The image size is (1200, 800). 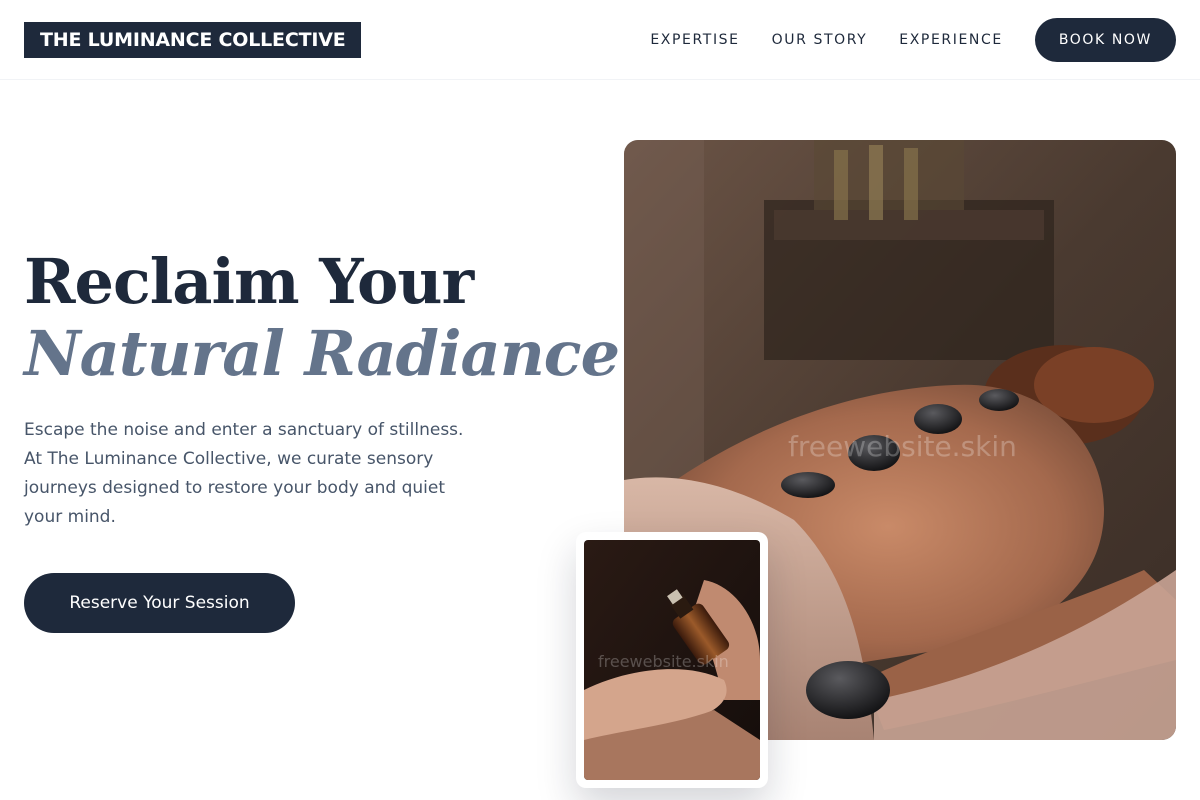 What do you see at coordinates (193, 40) in the screenshot?
I see `brand-logo: THE LUMINANCE COLLECTIVE` at bounding box center [193, 40].